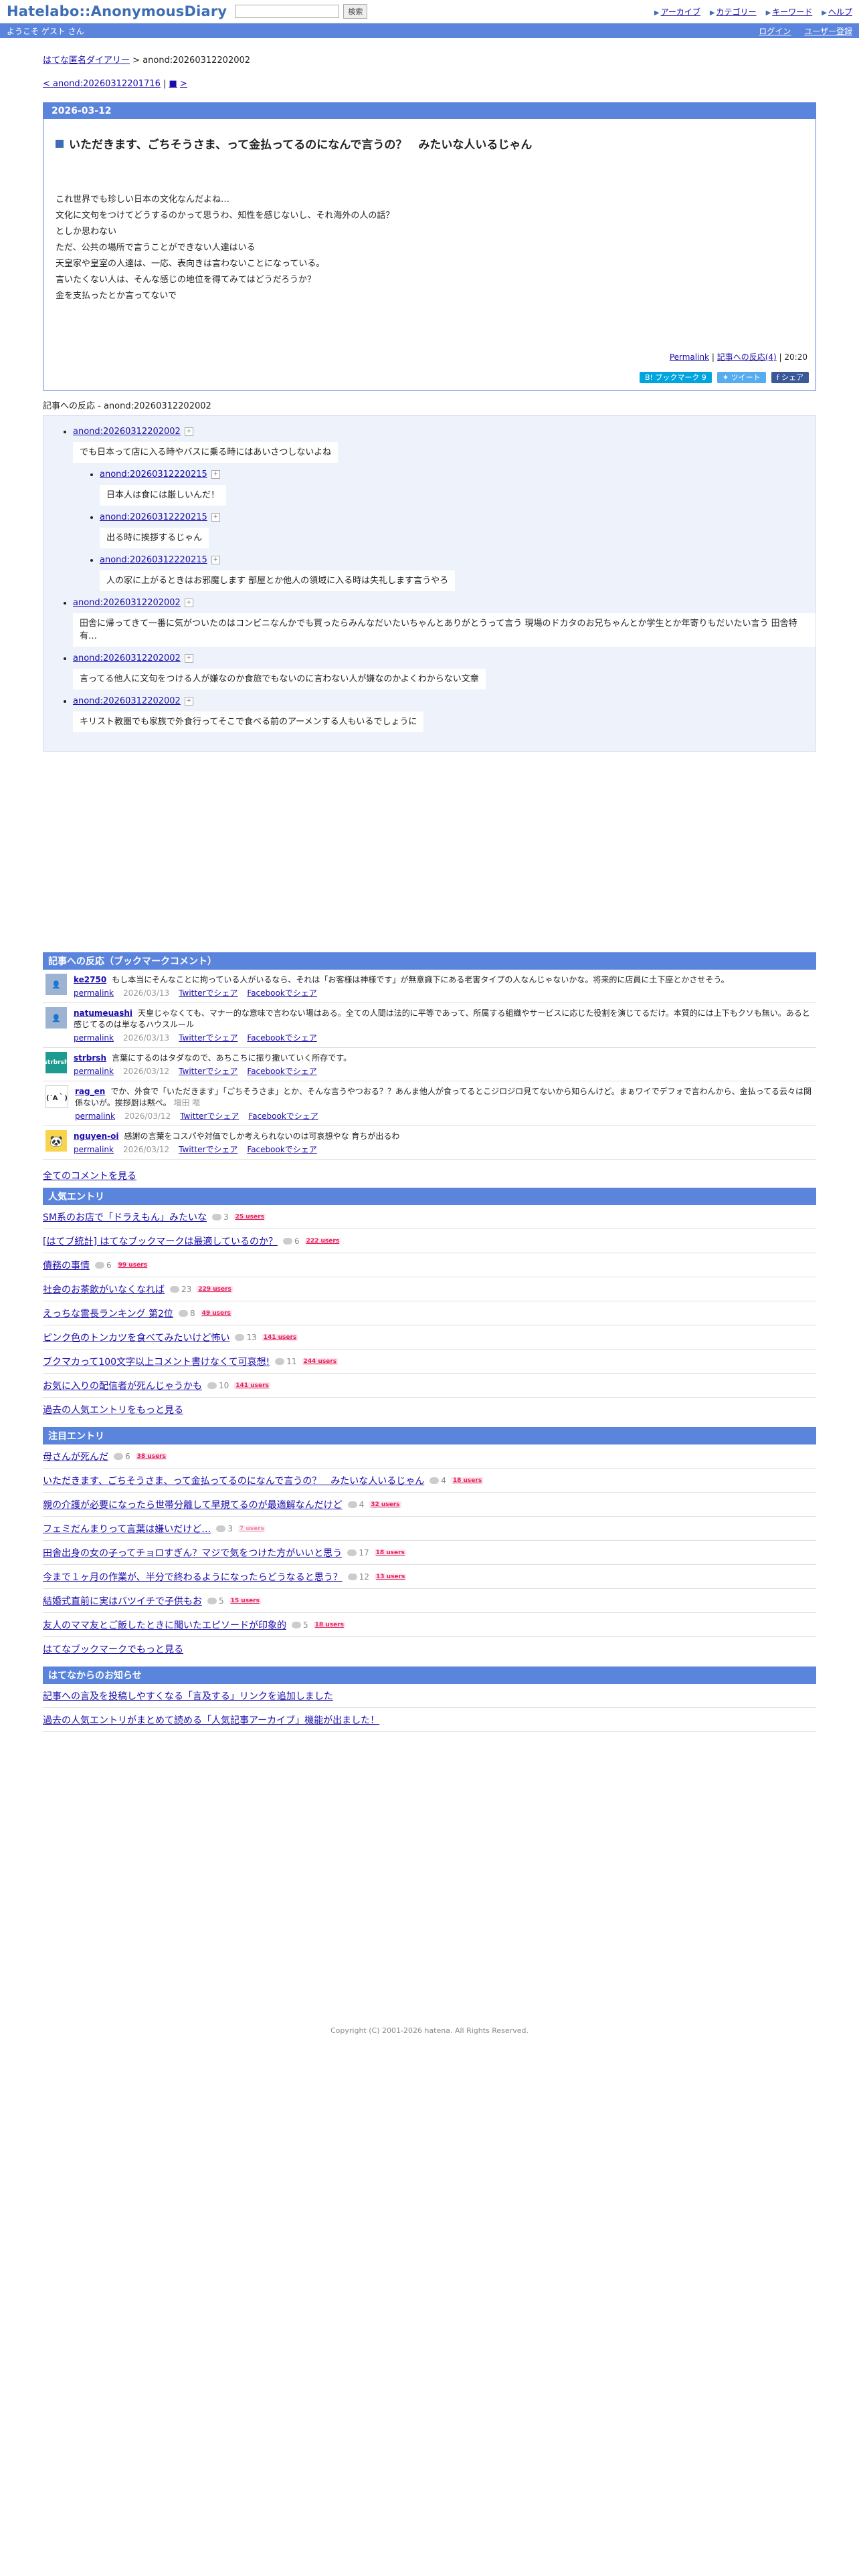 The image size is (859, 2576). Describe the element at coordinates (840, 12) in the screenshot. I see `nav-help-label: ヘルプ` at that location.